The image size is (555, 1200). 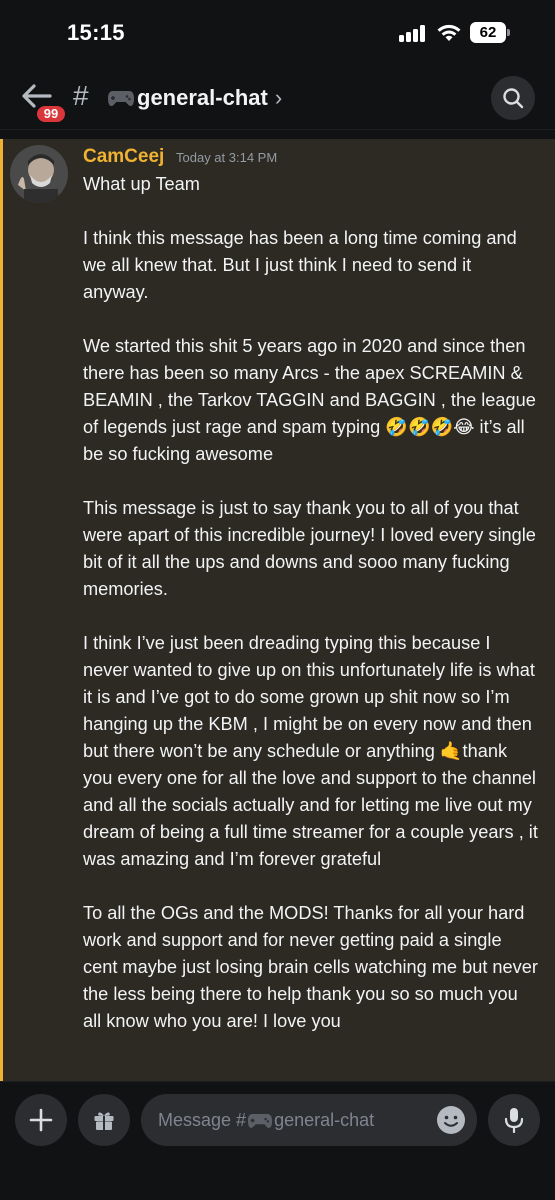 I want to click on message-input: Message # general-chat, so click(x=309, y=1120).